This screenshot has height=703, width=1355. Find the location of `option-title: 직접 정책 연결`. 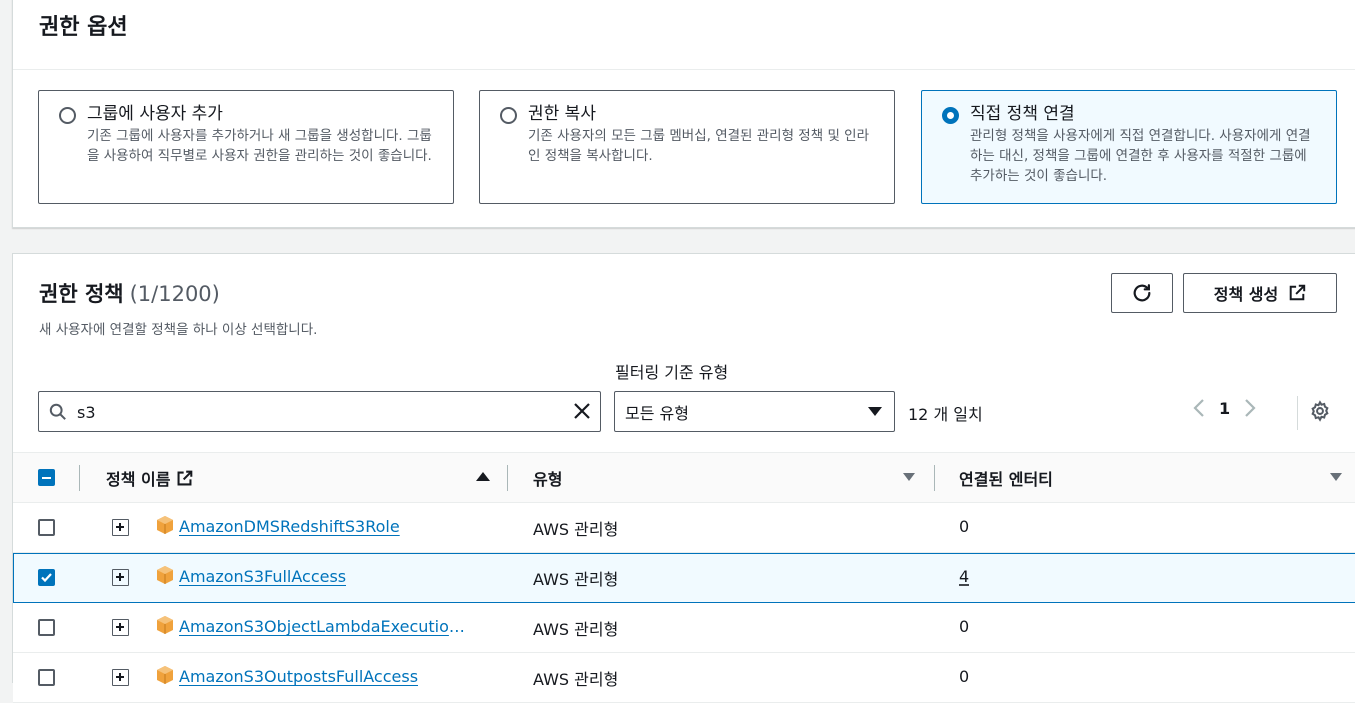

option-title: 직접 정책 연결 is located at coordinates (1022, 114).